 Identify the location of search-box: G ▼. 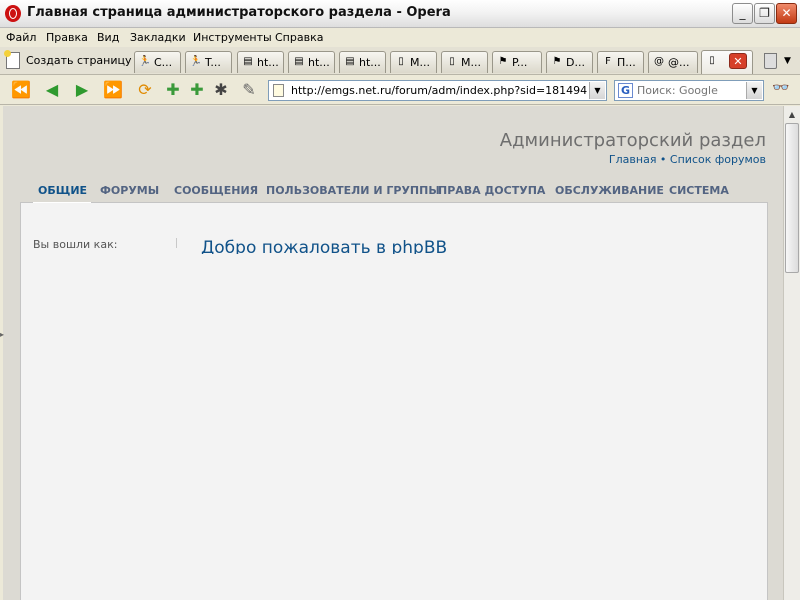
(689, 90).